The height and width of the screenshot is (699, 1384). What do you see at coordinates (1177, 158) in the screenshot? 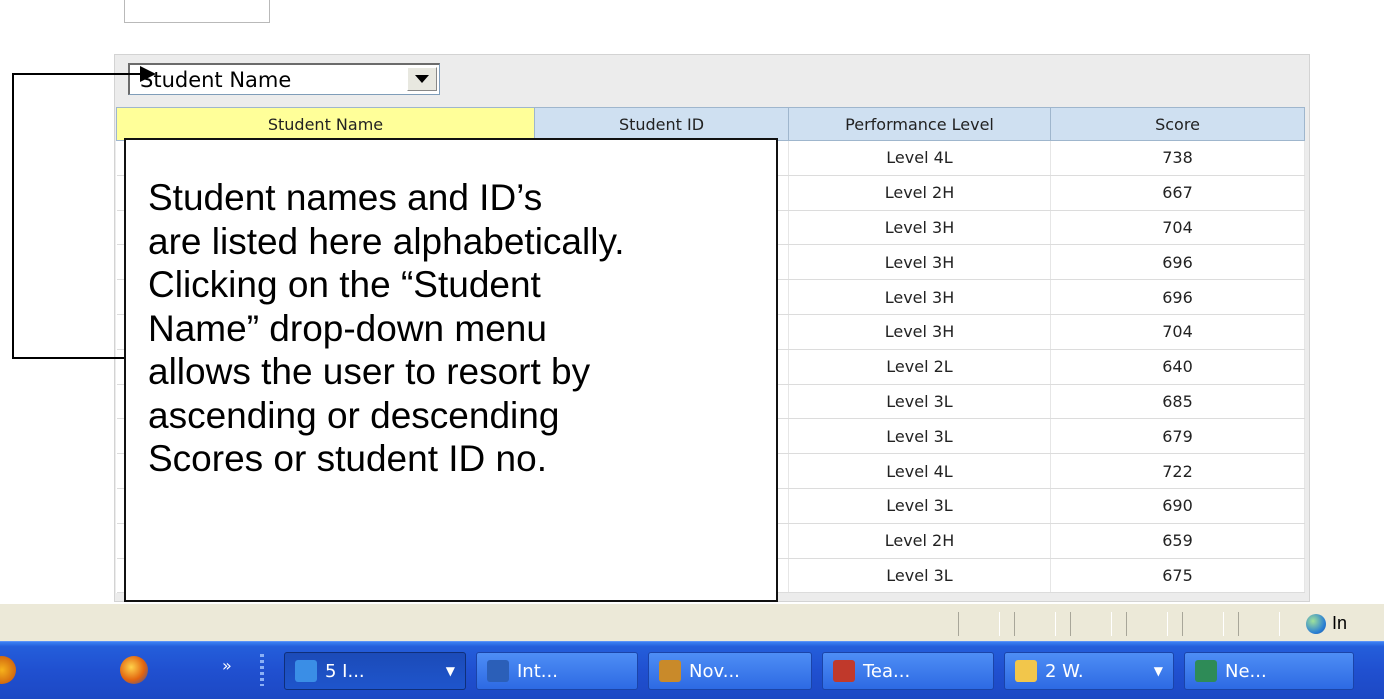
I see `score-cell: 738` at bounding box center [1177, 158].